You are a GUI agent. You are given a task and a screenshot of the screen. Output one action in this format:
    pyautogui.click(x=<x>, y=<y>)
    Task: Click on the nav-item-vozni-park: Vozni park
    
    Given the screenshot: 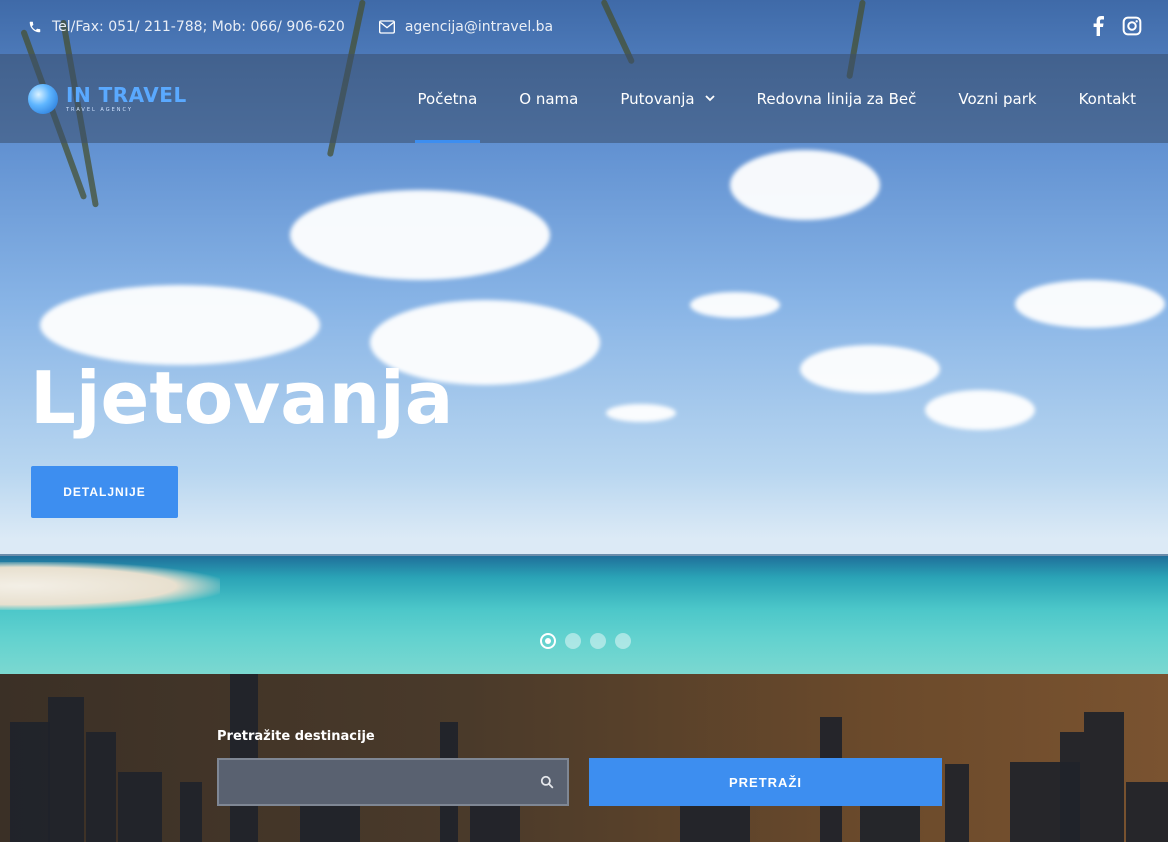 What is the action you would take?
    pyautogui.click(x=997, y=98)
    